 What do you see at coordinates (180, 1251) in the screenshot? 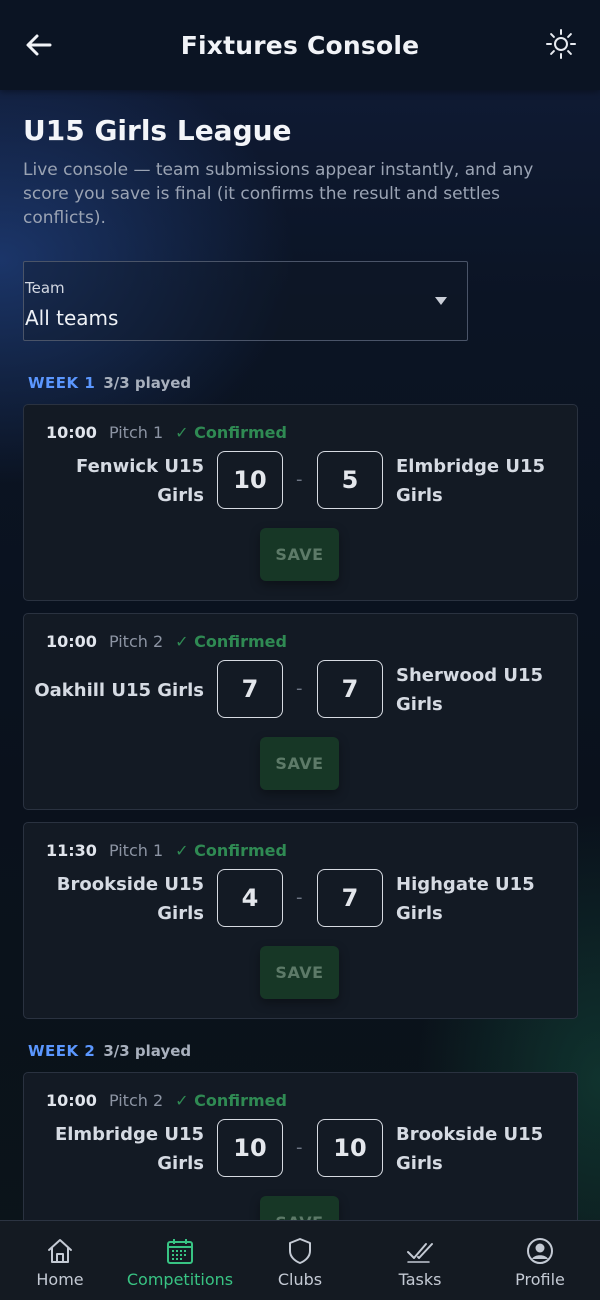
I see `calendar-icon` at bounding box center [180, 1251].